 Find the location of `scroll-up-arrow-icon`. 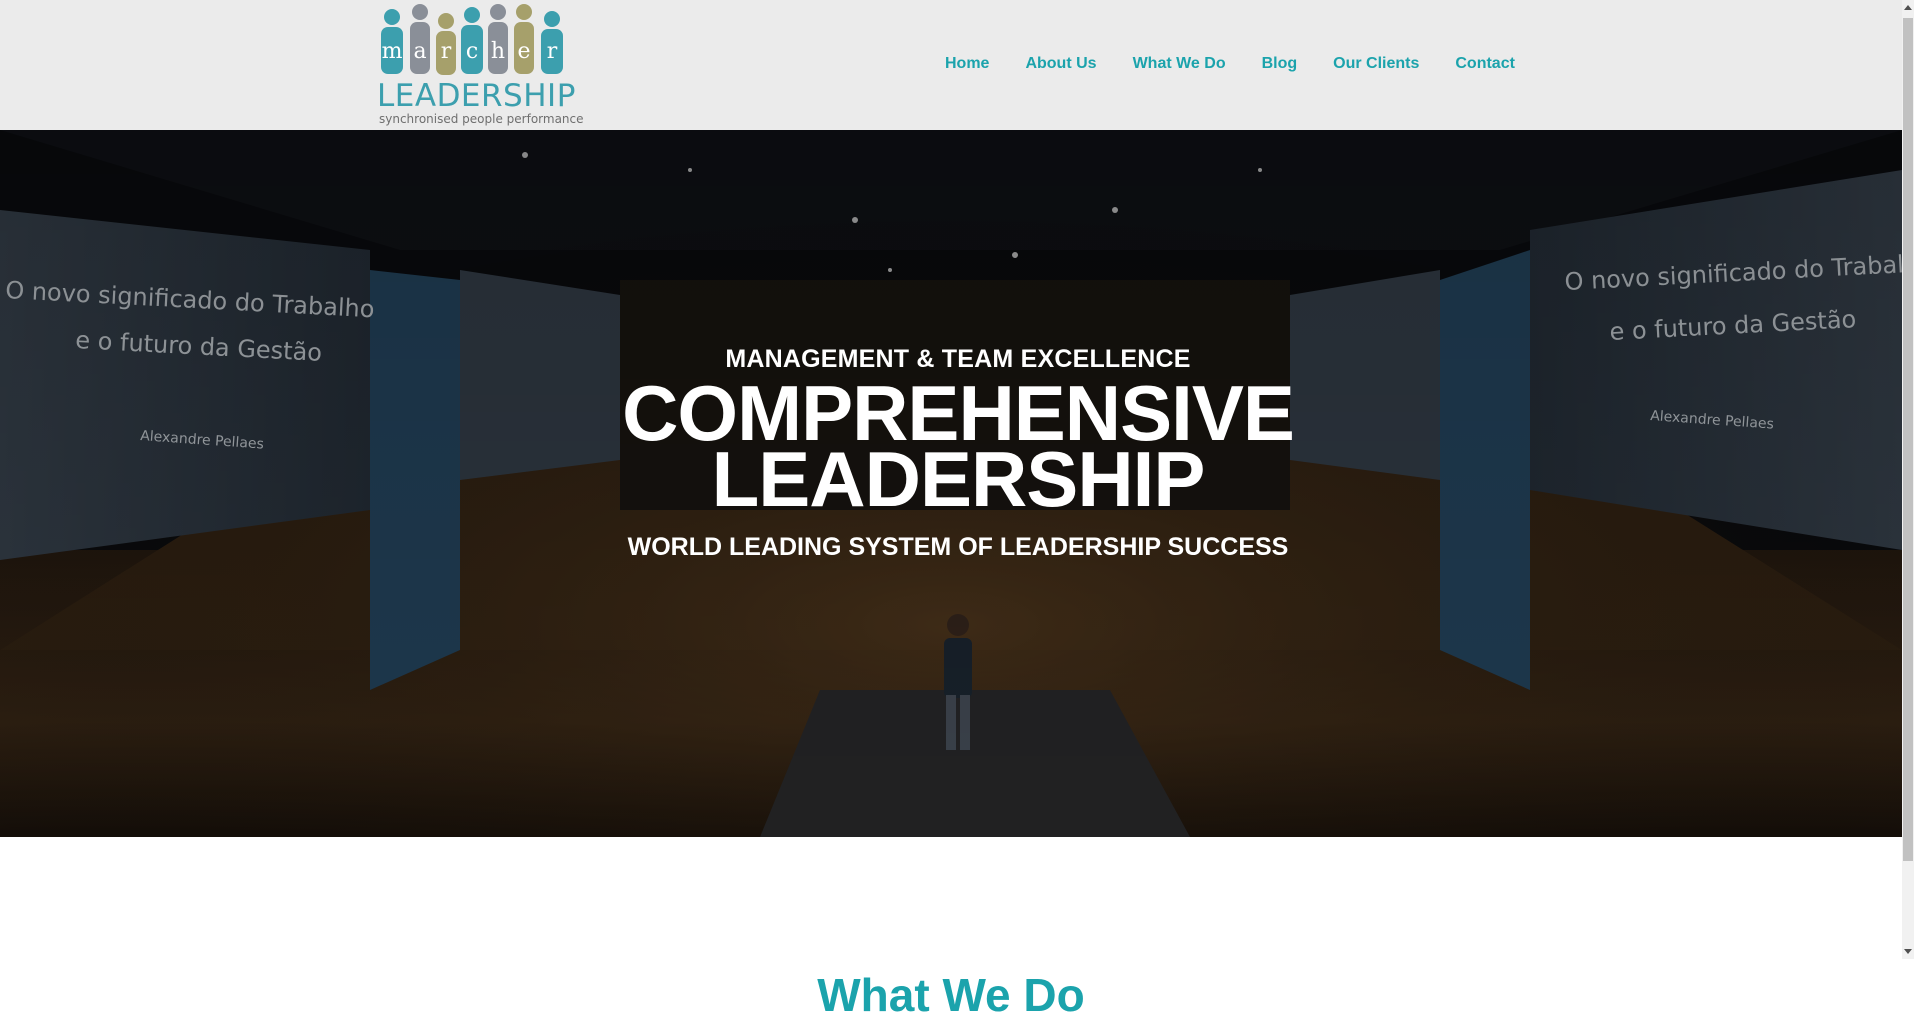

scroll-up-arrow-icon is located at coordinates (1908, 7).